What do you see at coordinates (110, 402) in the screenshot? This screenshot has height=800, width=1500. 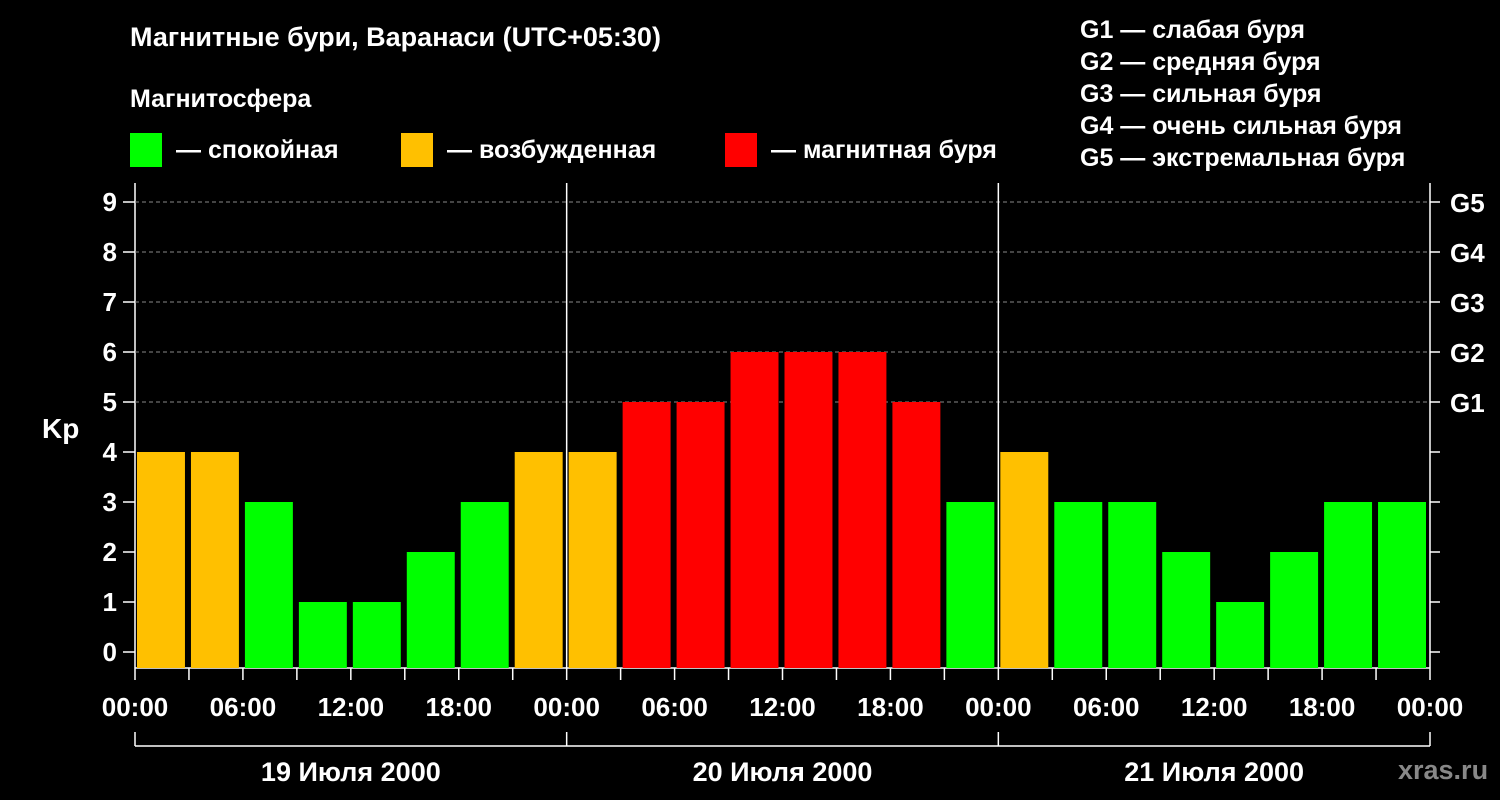 I see `y-tick-label-5: 5` at bounding box center [110, 402].